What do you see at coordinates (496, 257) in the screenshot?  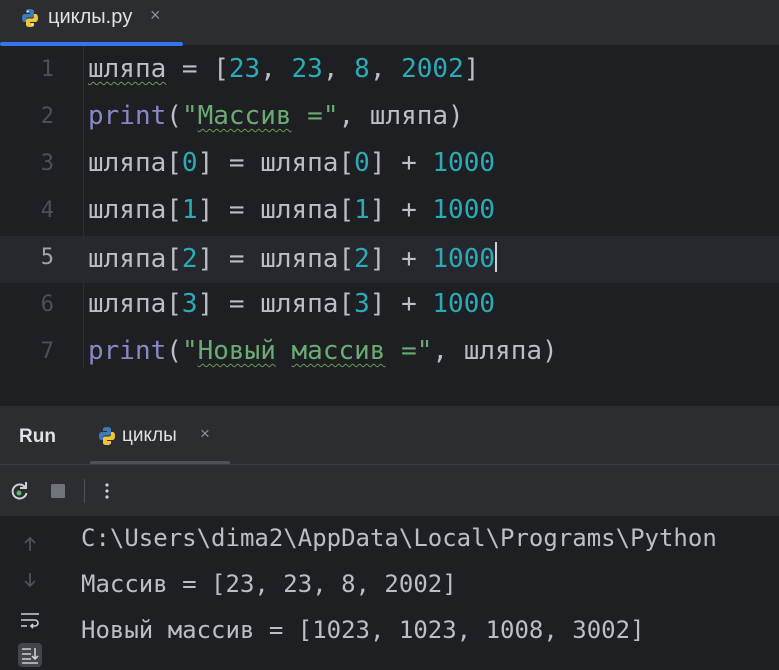 I see `text-caret` at bounding box center [496, 257].